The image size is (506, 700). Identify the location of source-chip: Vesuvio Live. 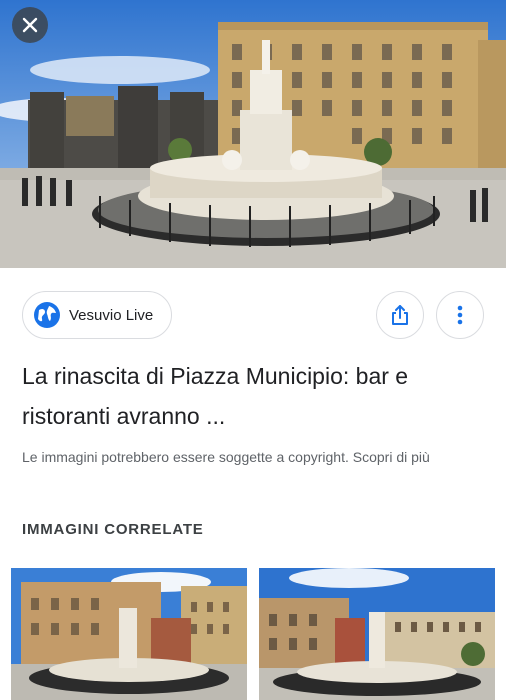
(97, 315).